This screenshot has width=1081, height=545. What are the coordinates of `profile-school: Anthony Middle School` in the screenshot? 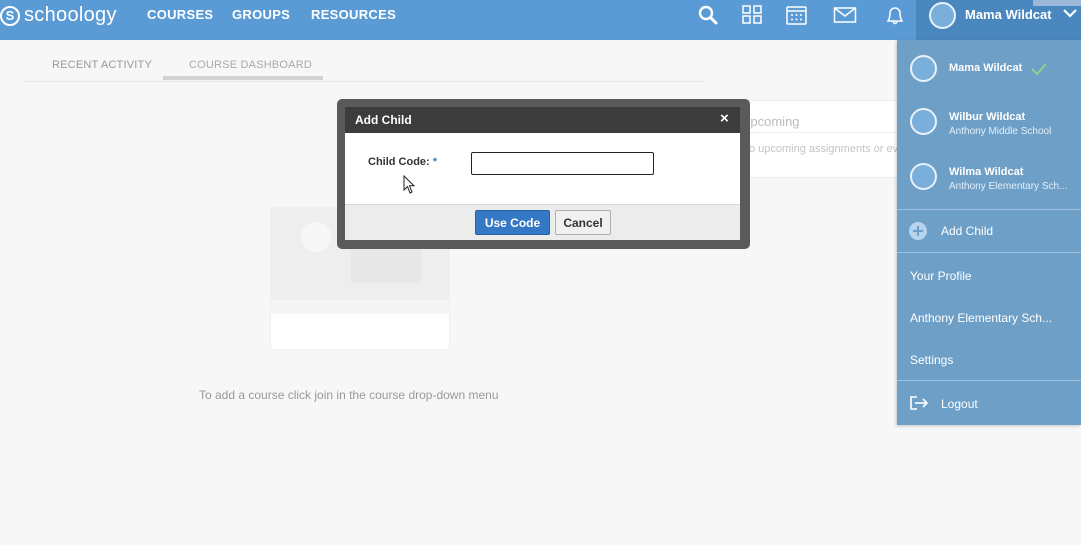 It's located at (1000, 131).